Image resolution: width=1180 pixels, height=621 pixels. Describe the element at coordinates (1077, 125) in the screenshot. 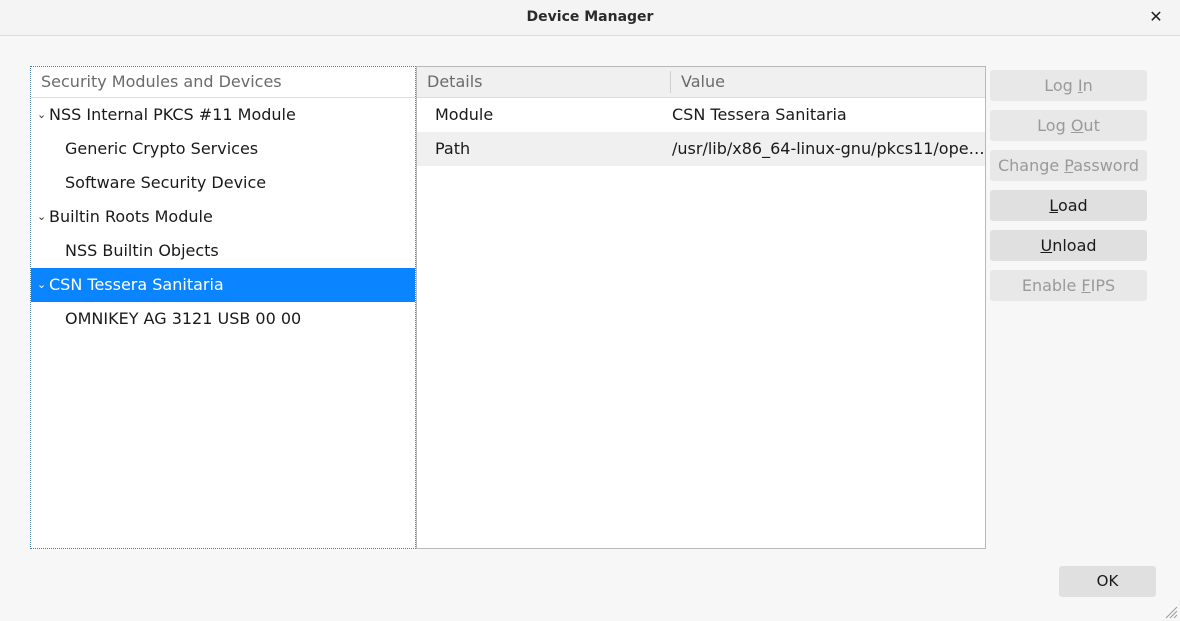

I see `button-label-accesskey: O` at that location.